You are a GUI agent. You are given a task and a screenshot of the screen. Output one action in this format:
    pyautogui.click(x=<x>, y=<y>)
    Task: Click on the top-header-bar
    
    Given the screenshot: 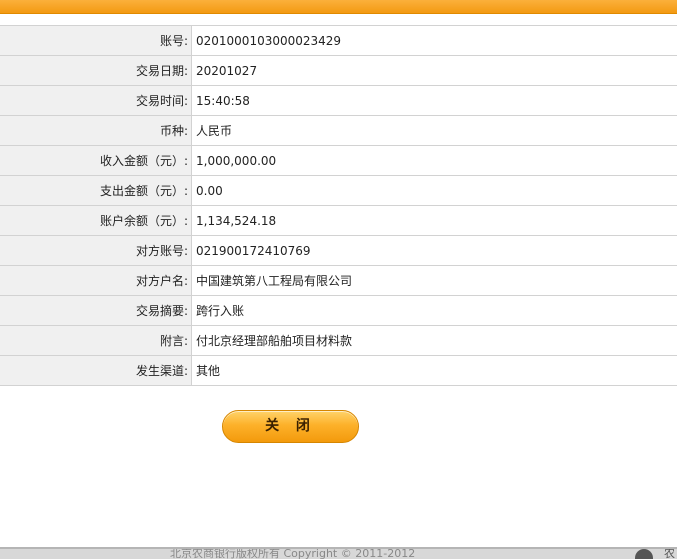 What is the action you would take?
    pyautogui.click(x=338, y=7)
    